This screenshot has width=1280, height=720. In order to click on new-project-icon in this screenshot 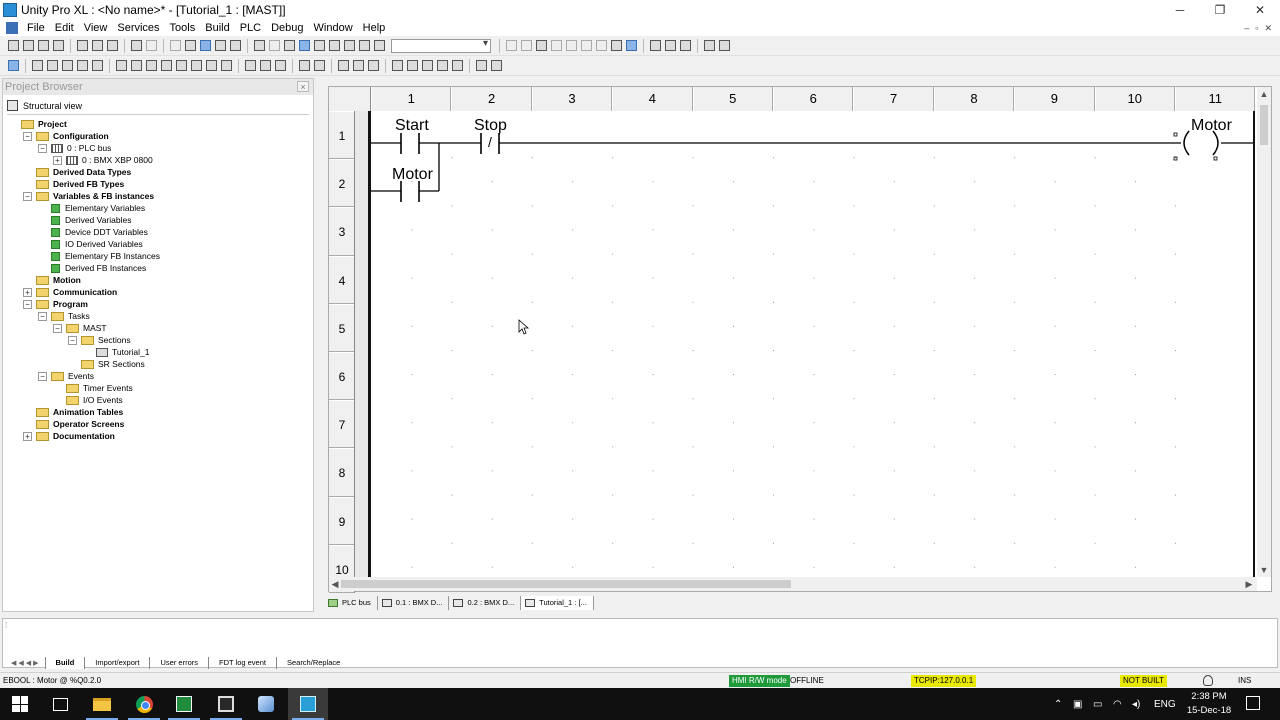, I will do `click(13, 45)`.